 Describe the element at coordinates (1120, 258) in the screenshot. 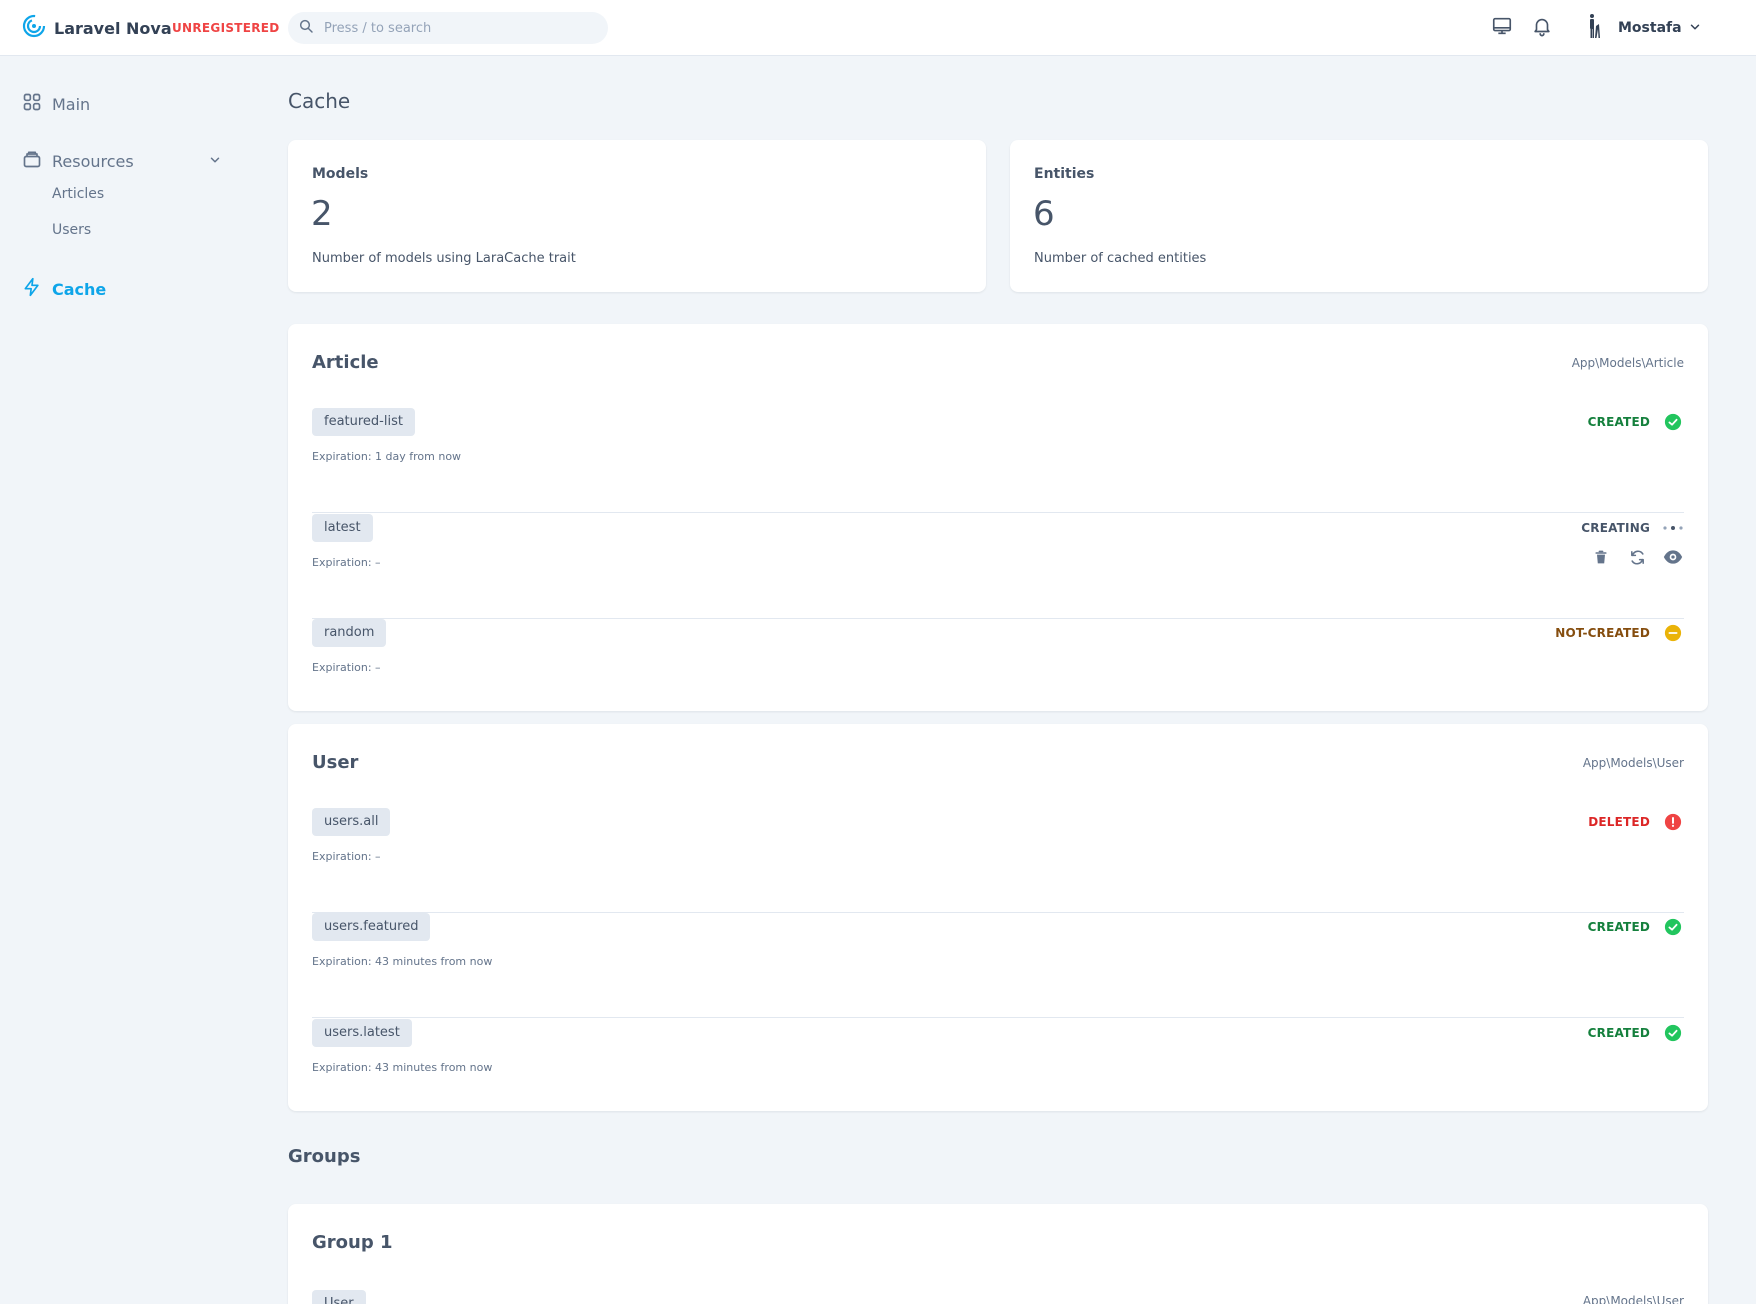

I see `metric-description: Number of cached entities` at that location.